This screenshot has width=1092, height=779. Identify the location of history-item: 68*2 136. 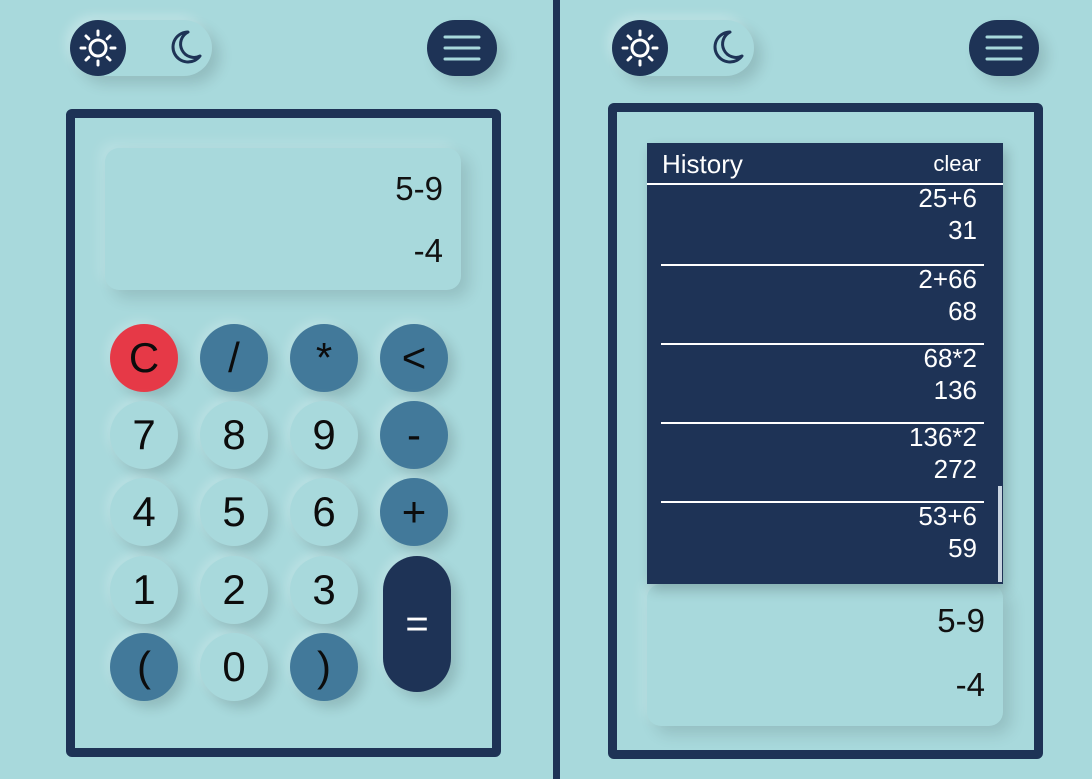
(825, 382).